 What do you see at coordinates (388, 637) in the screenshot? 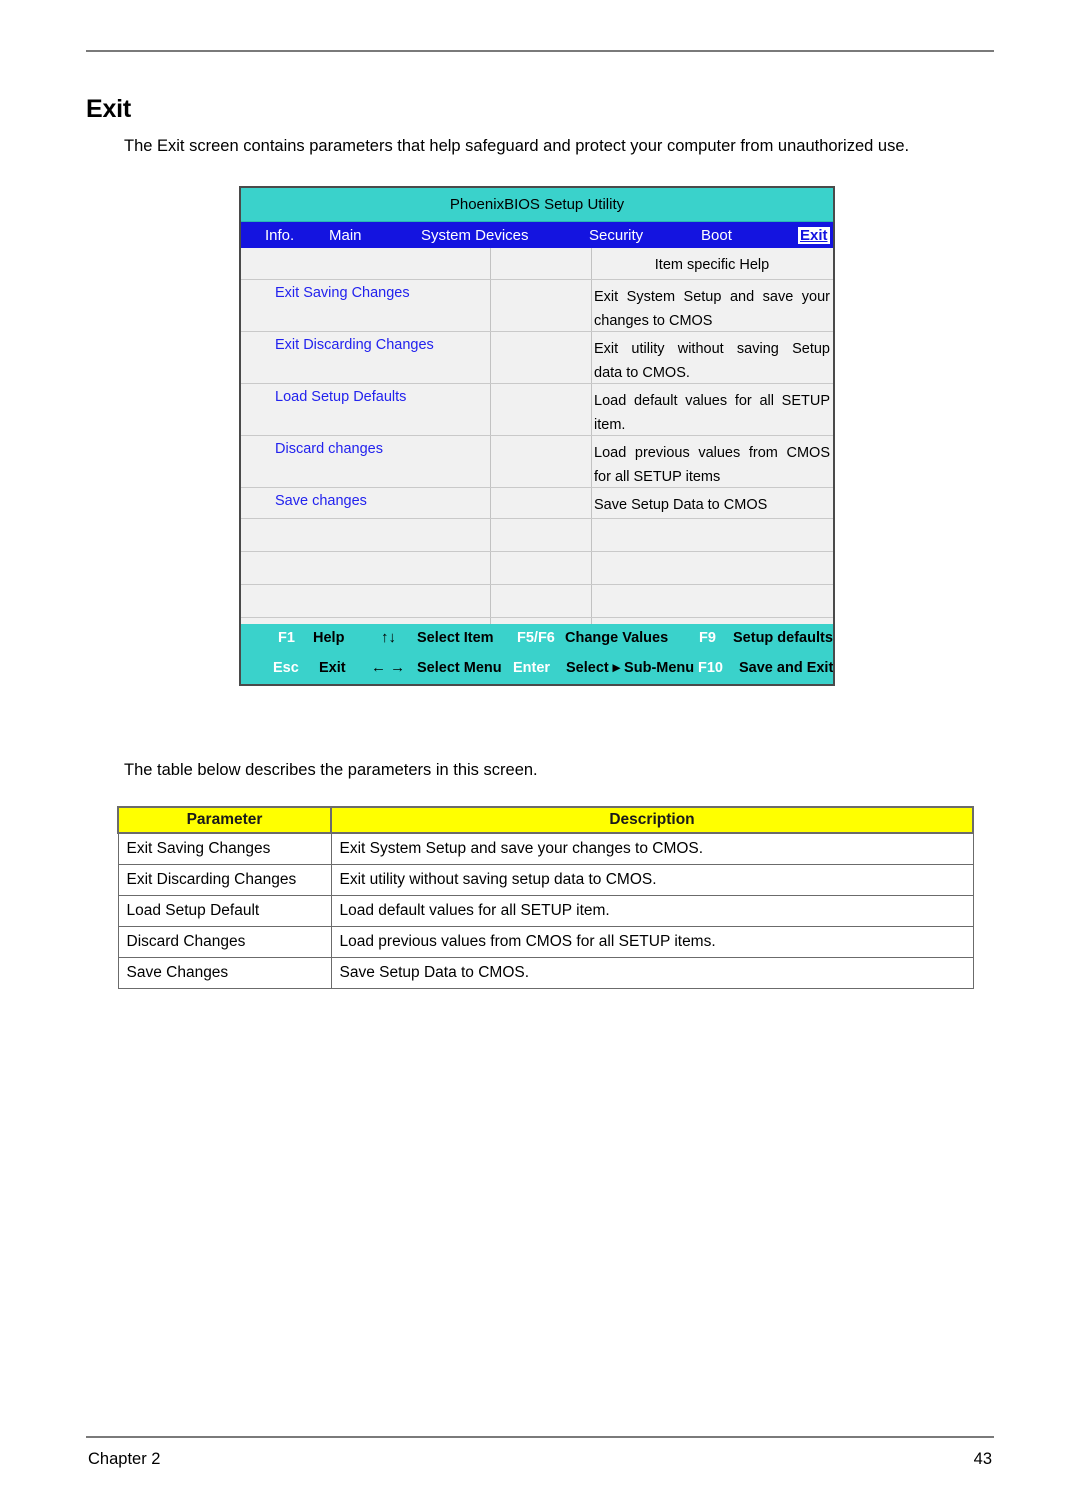
I see `legend-arrow-icon: ↑↓` at bounding box center [388, 637].